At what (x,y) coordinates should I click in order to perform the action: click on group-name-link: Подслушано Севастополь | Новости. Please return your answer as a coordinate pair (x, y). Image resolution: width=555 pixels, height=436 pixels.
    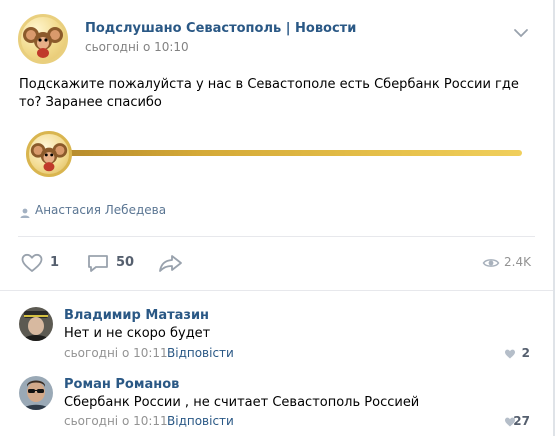
    Looking at the image, I should click on (220, 28).